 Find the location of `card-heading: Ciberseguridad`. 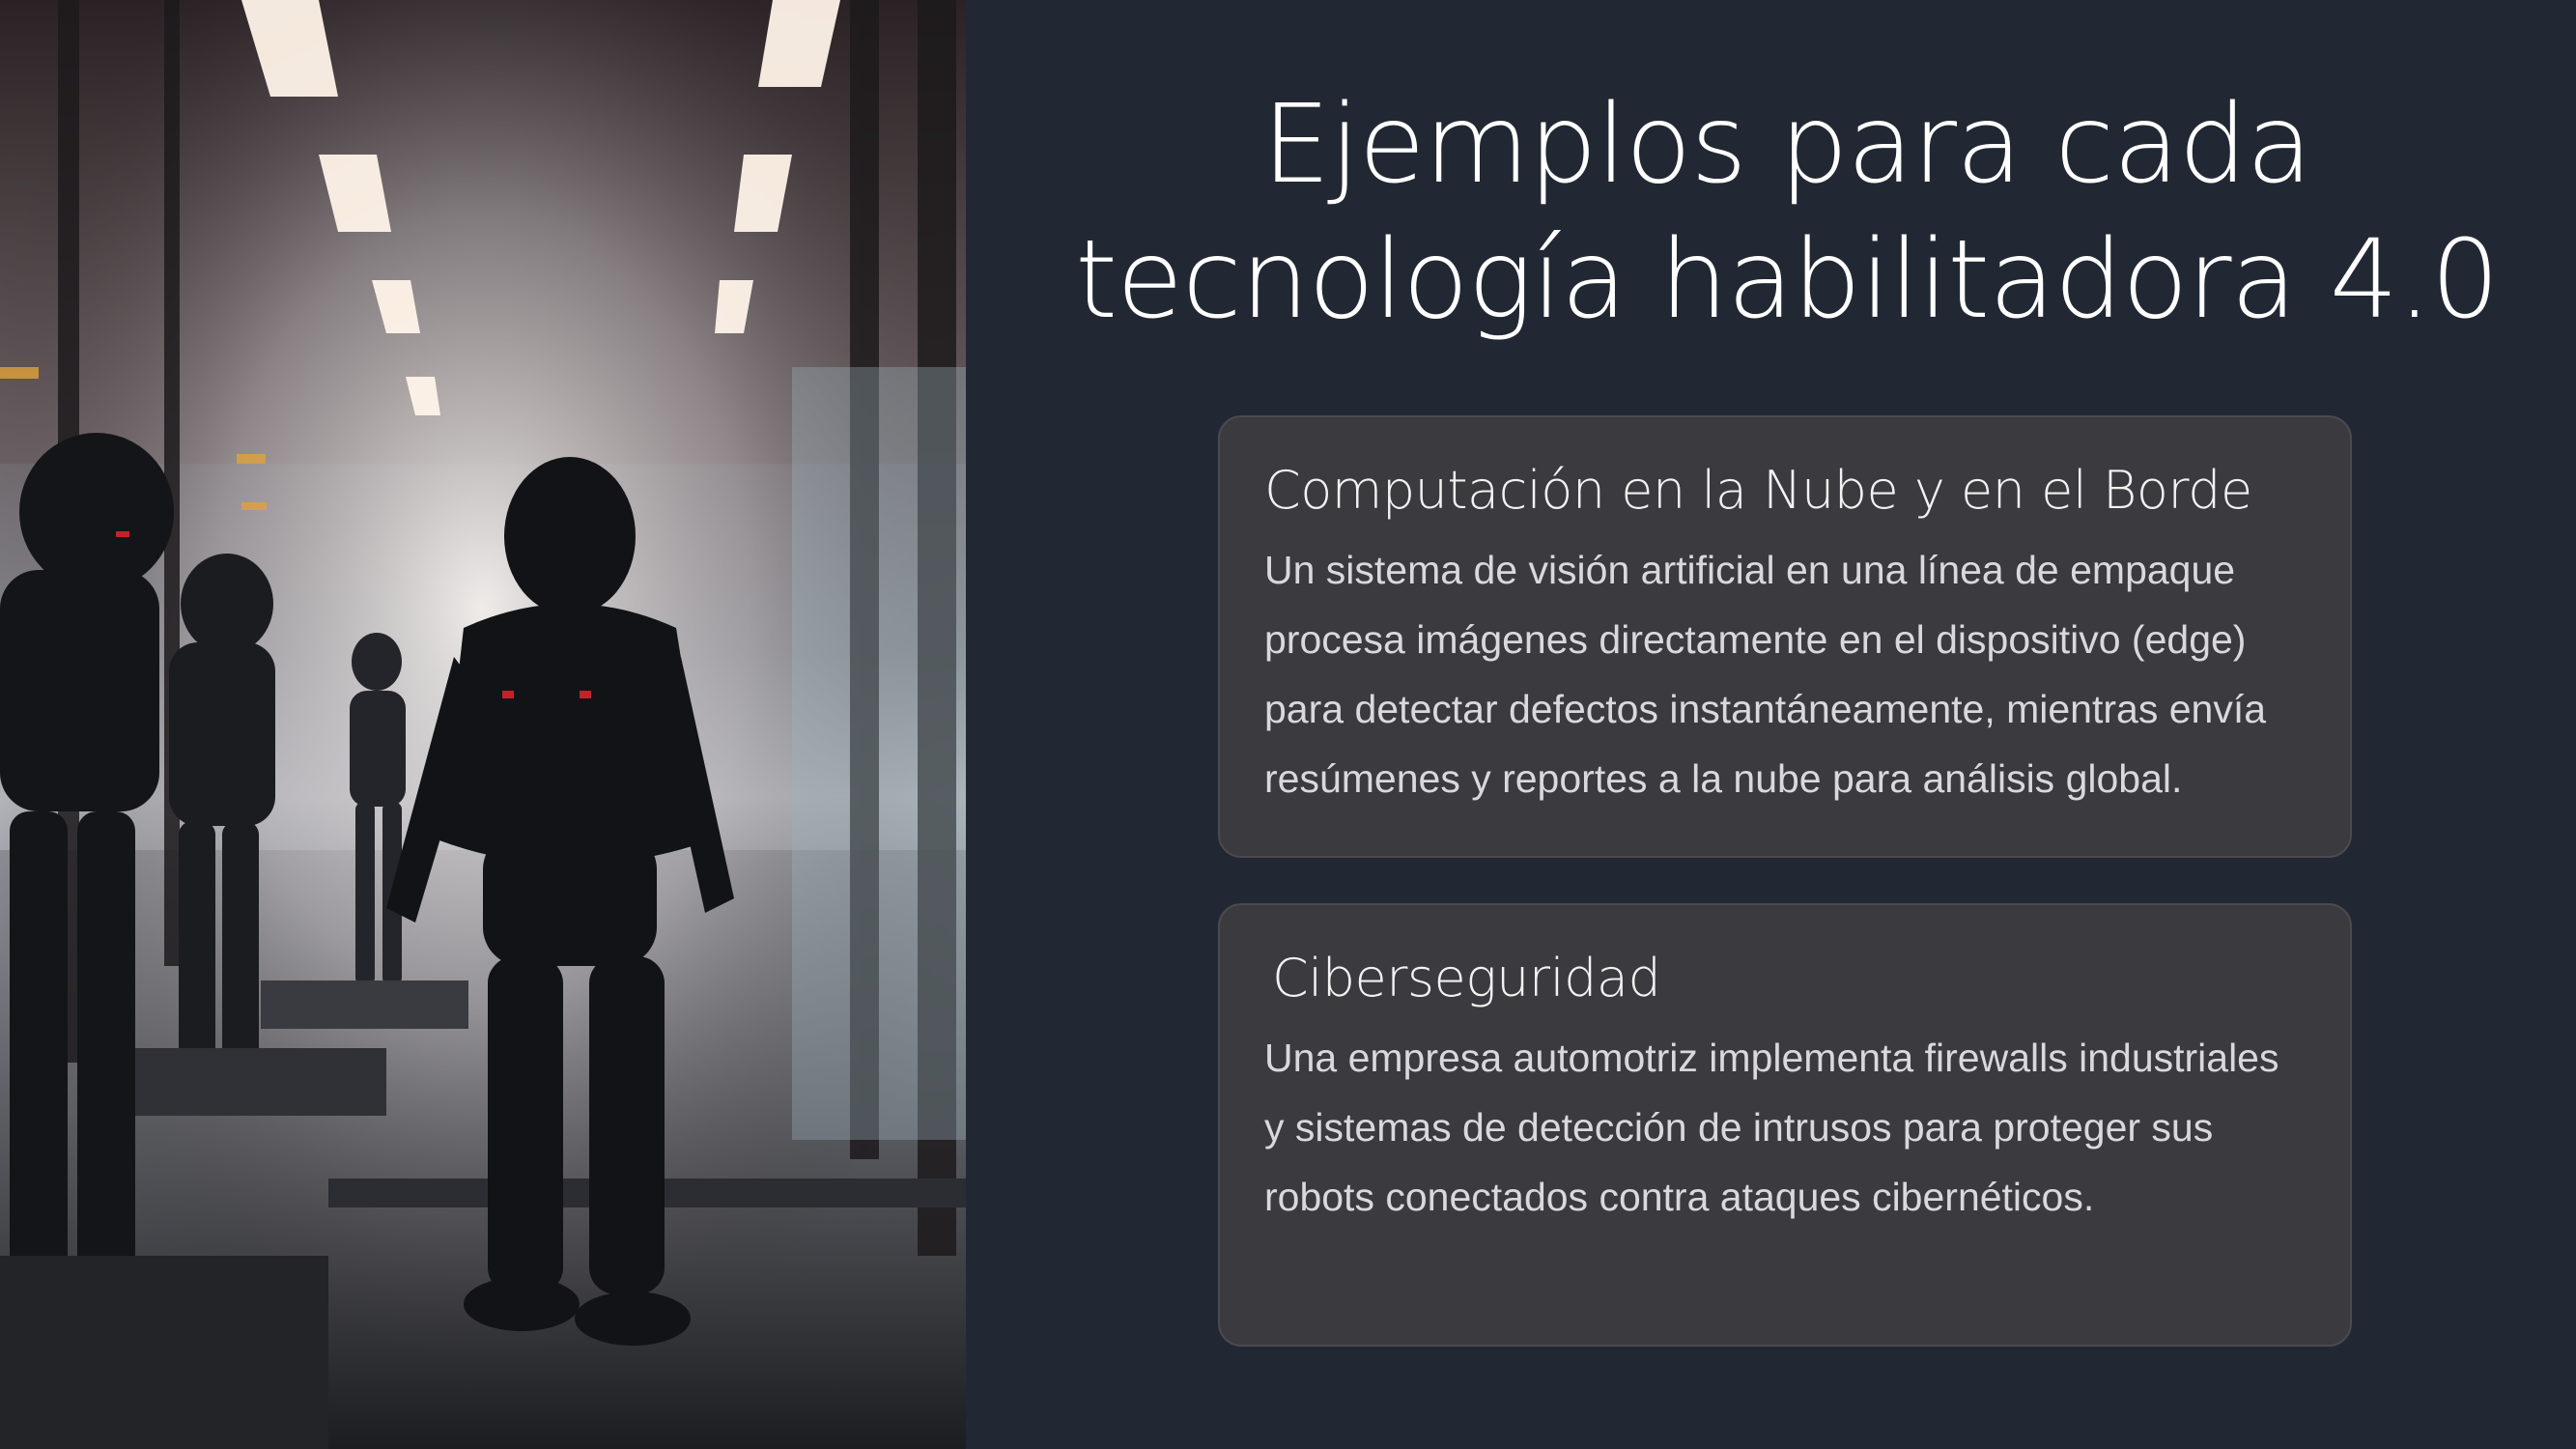

card-heading: Ciberseguridad is located at coordinates (1466, 978).